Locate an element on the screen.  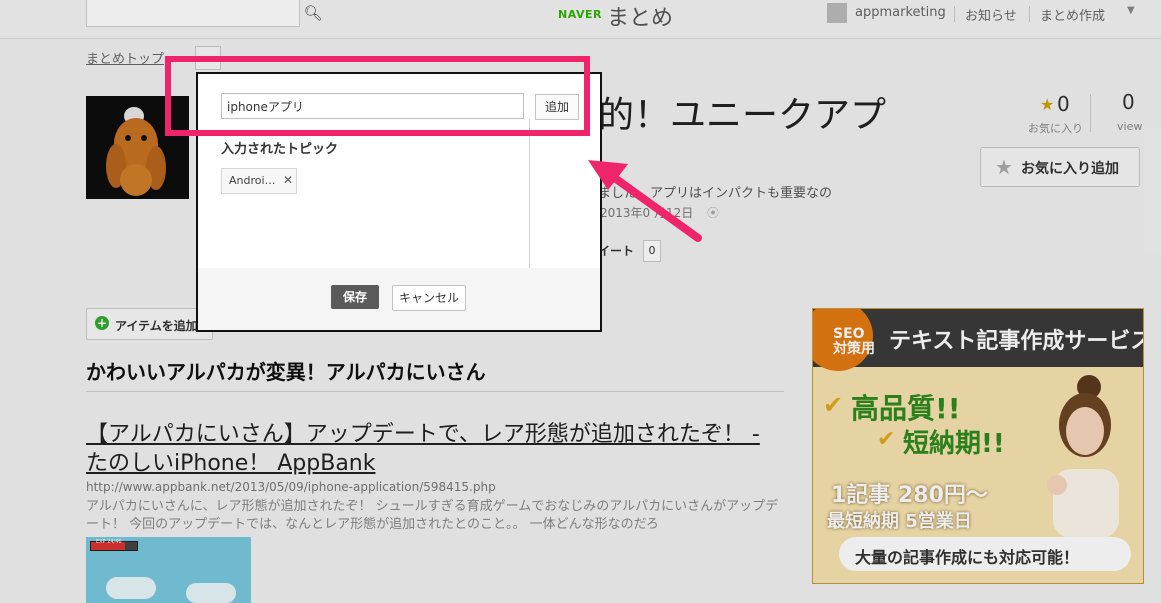
cancel-button: キャンセル is located at coordinates (429, 298).